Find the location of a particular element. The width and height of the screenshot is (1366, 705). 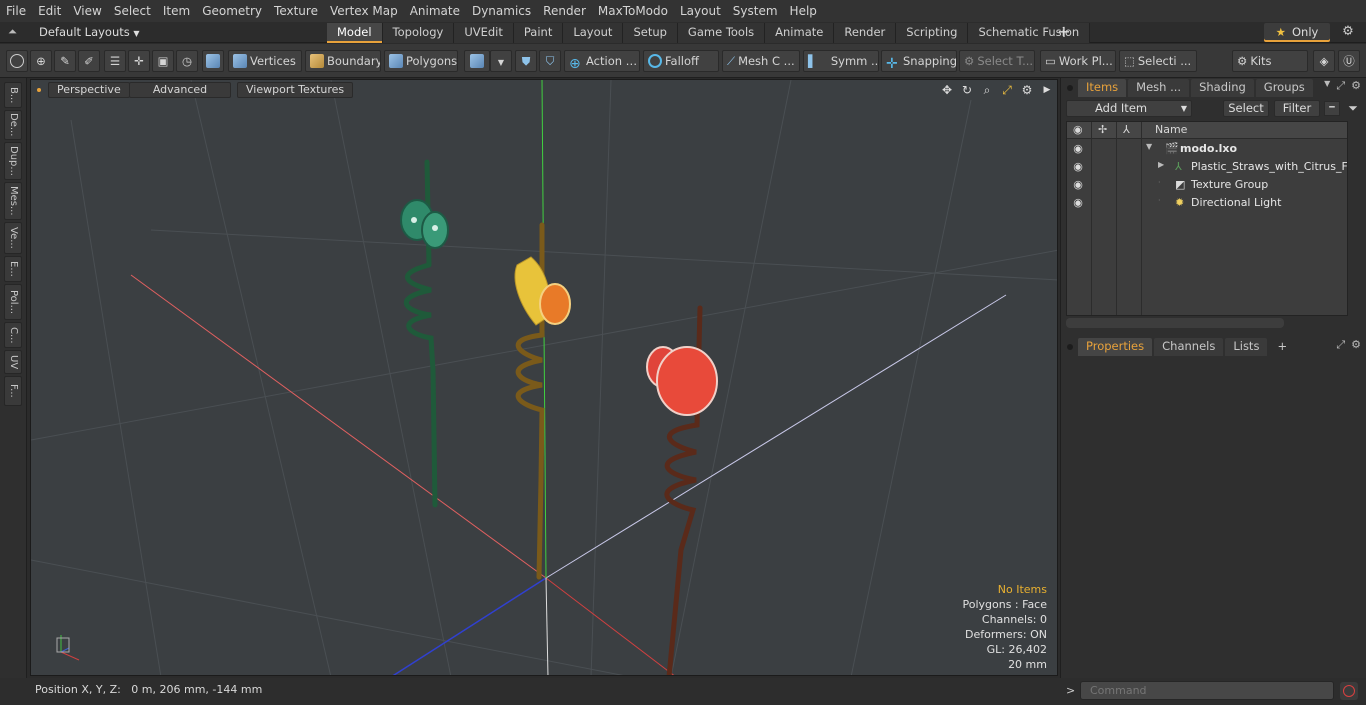

tab-items: Items is located at coordinates (1102, 88).